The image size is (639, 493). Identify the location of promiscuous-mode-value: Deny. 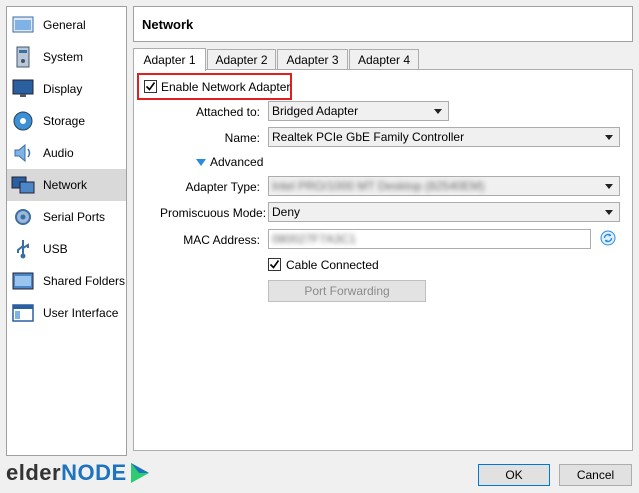
(286, 212).